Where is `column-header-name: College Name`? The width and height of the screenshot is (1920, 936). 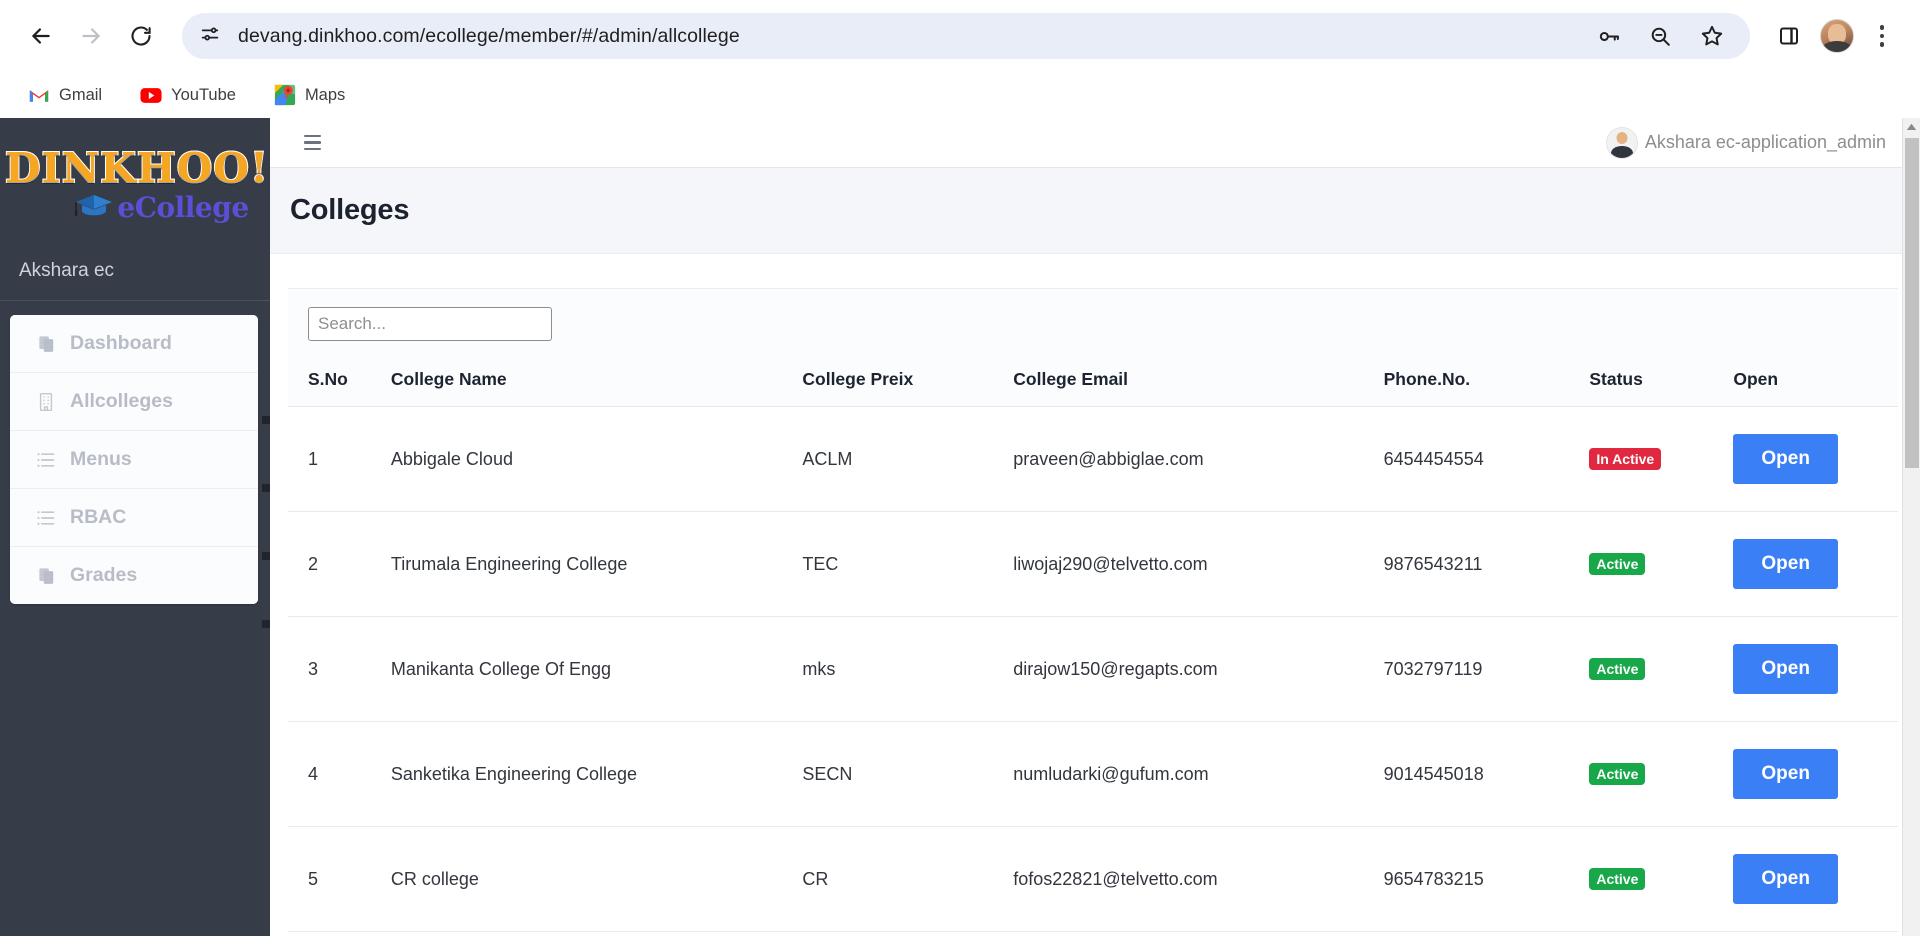
column-header-name: College Name is located at coordinates (596, 381).